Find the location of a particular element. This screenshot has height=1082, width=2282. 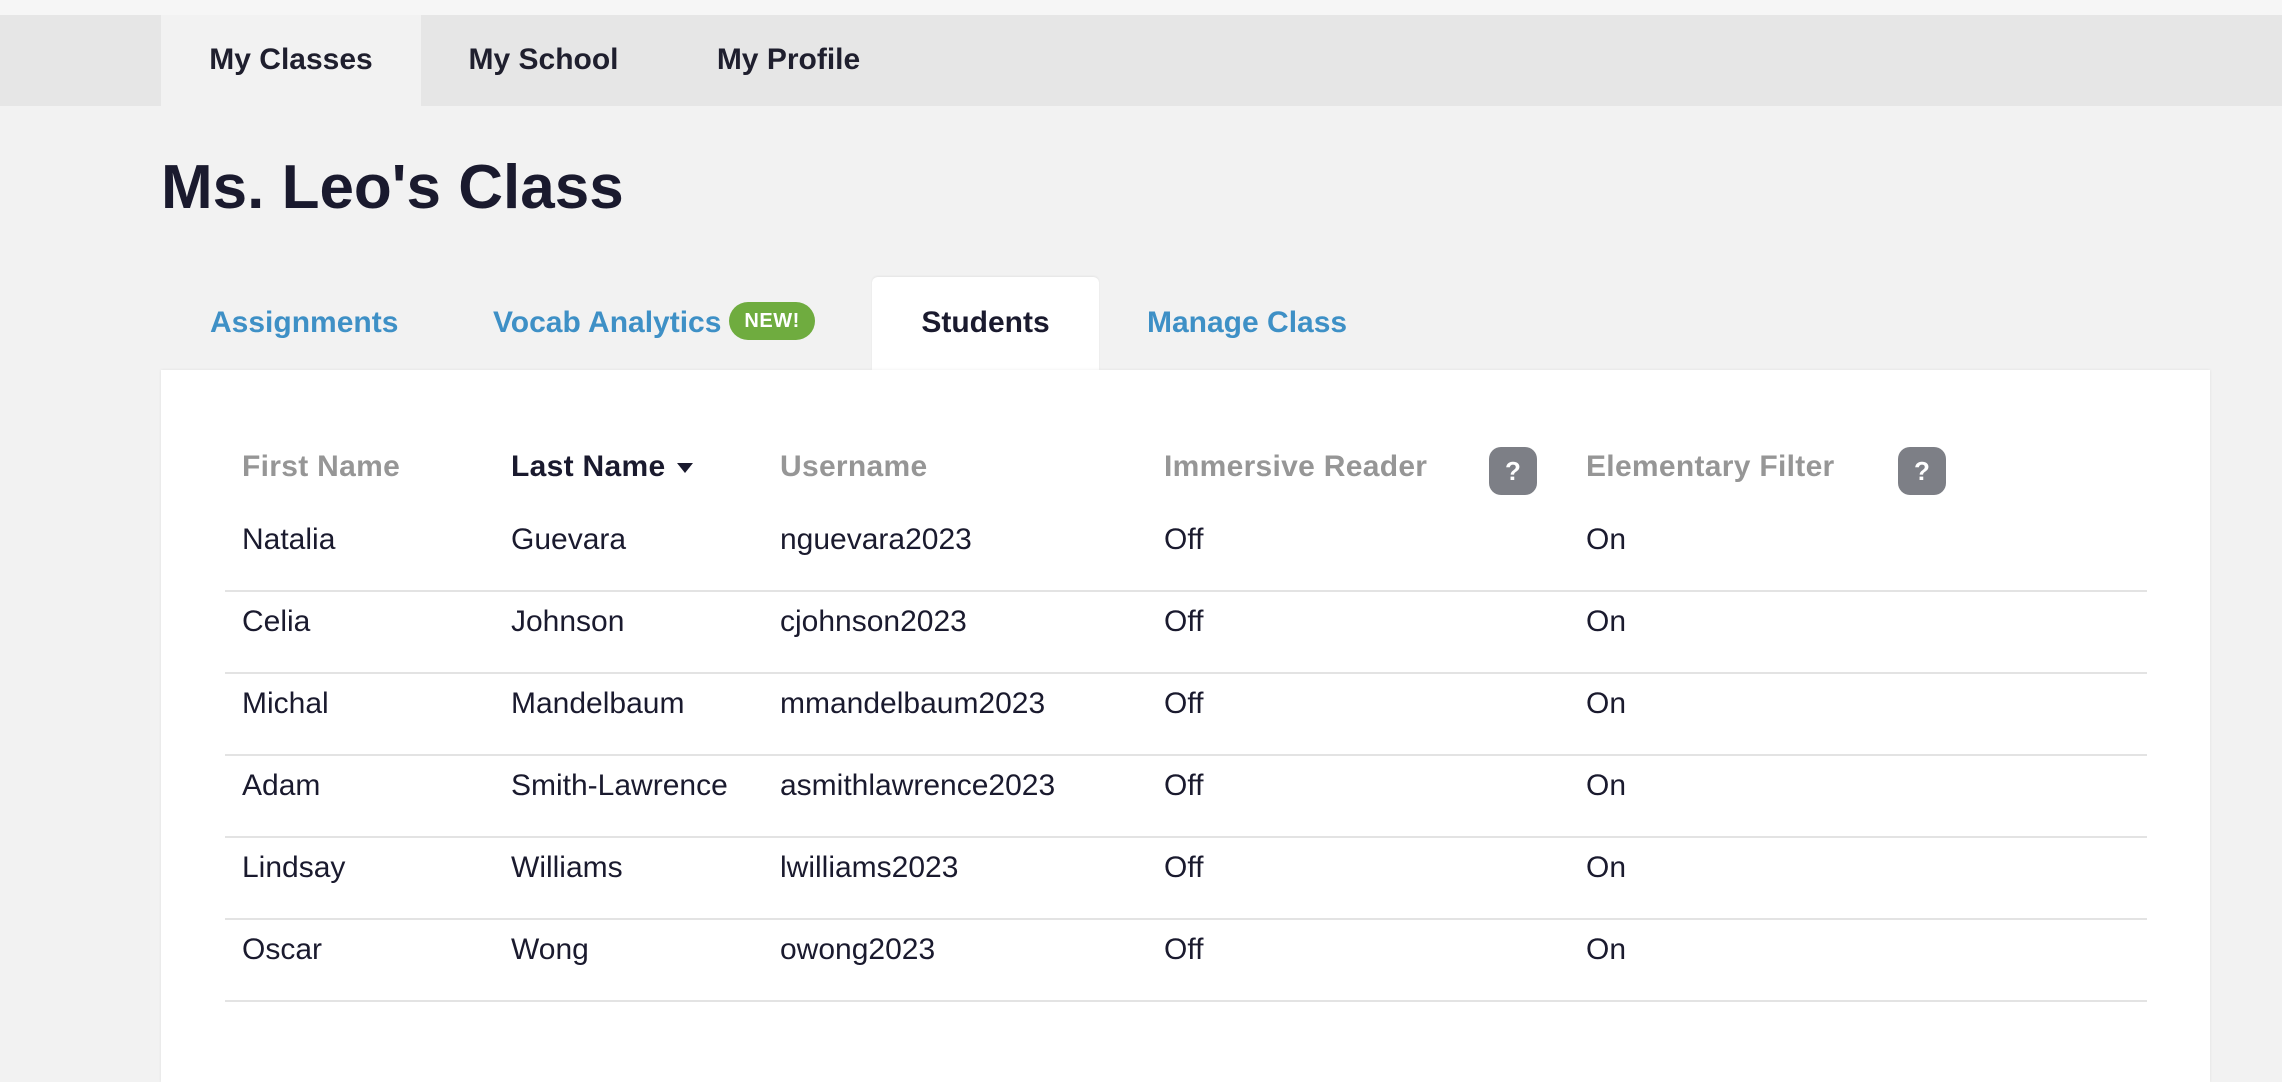

tab-assignments: Assignments is located at coordinates (304, 323).